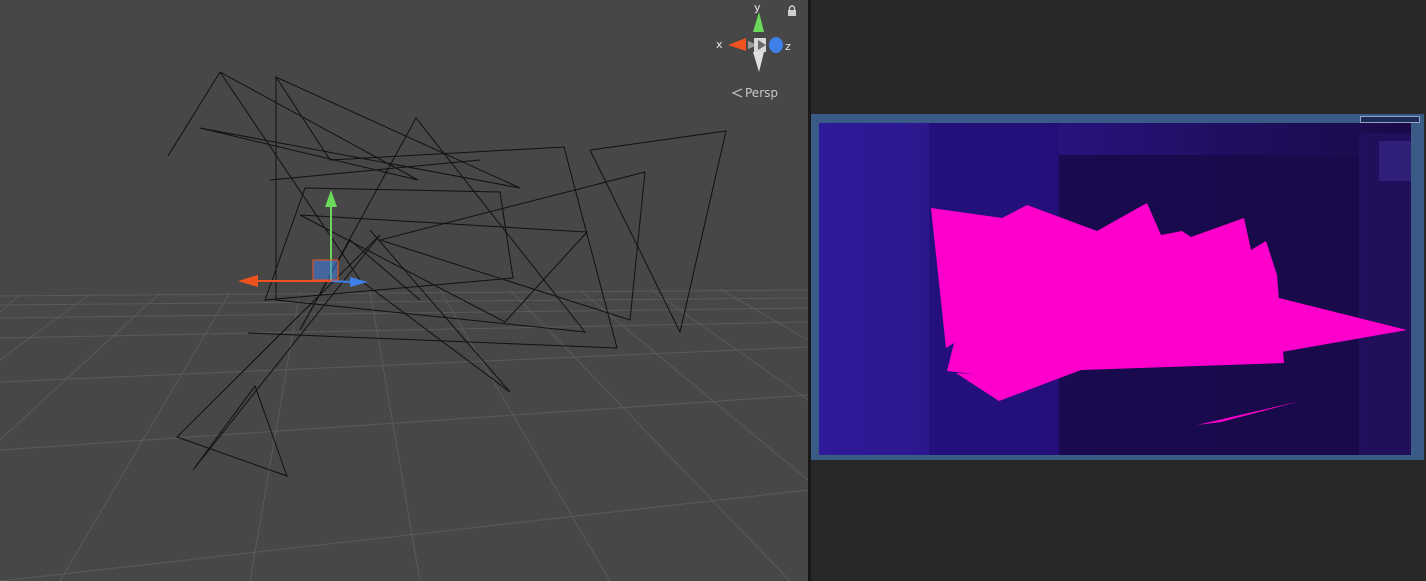 This screenshot has height=581, width=1426. Describe the element at coordinates (776, 45) in the screenshot. I see `gizmo-z-cone` at that location.